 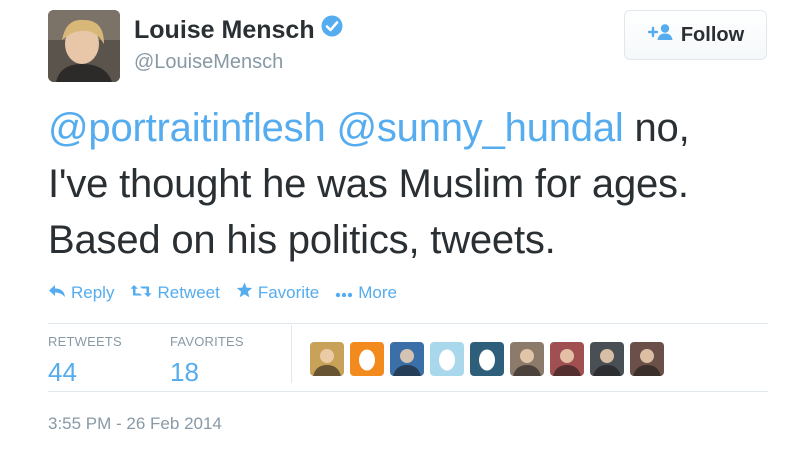 I want to click on reply-label: Reply, so click(x=93, y=292).